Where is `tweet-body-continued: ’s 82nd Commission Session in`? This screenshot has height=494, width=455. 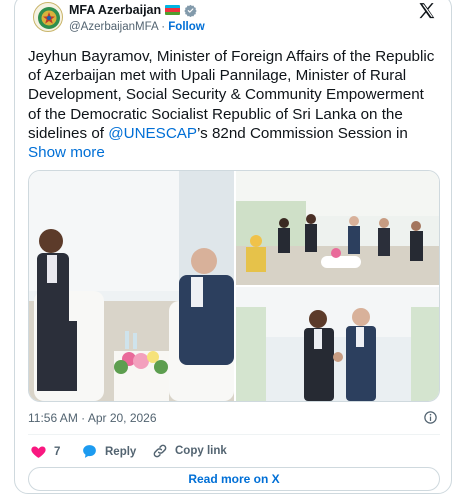
tweet-body-continued: ’s 82nd Commission Session in is located at coordinates (302, 133).